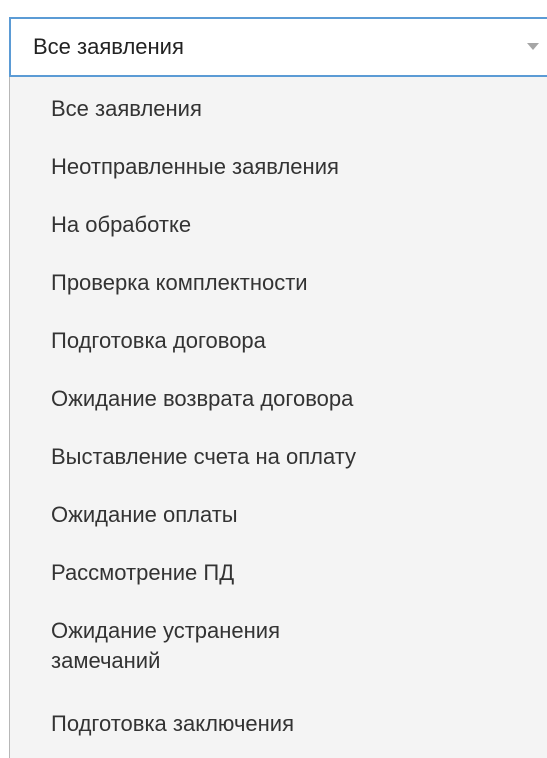  I want to click on option-completeness-check: Проверка комплектности, so click(179, 283).